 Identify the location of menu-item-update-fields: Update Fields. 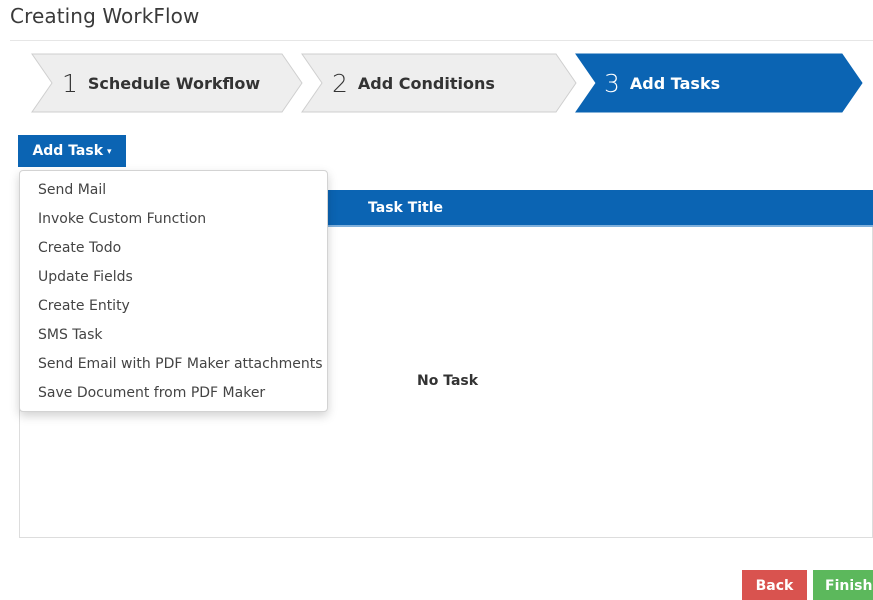
(173, 277).